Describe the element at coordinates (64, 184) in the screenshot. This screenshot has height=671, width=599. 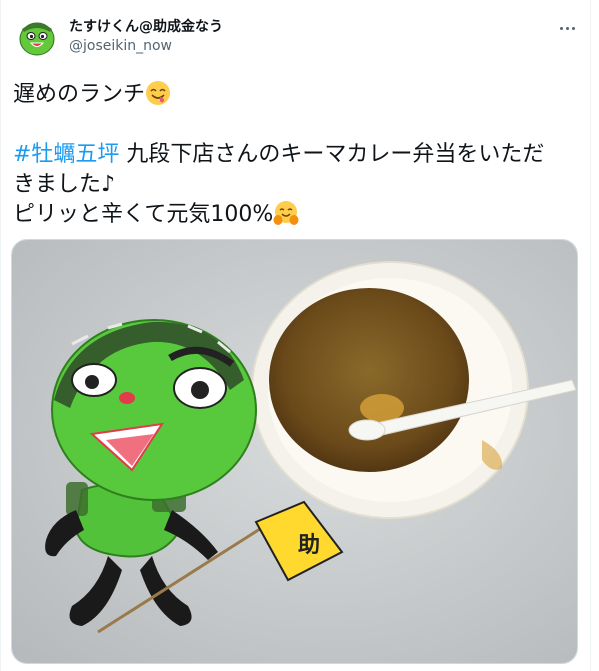
I see `tweet-line: きました♪` at that location.